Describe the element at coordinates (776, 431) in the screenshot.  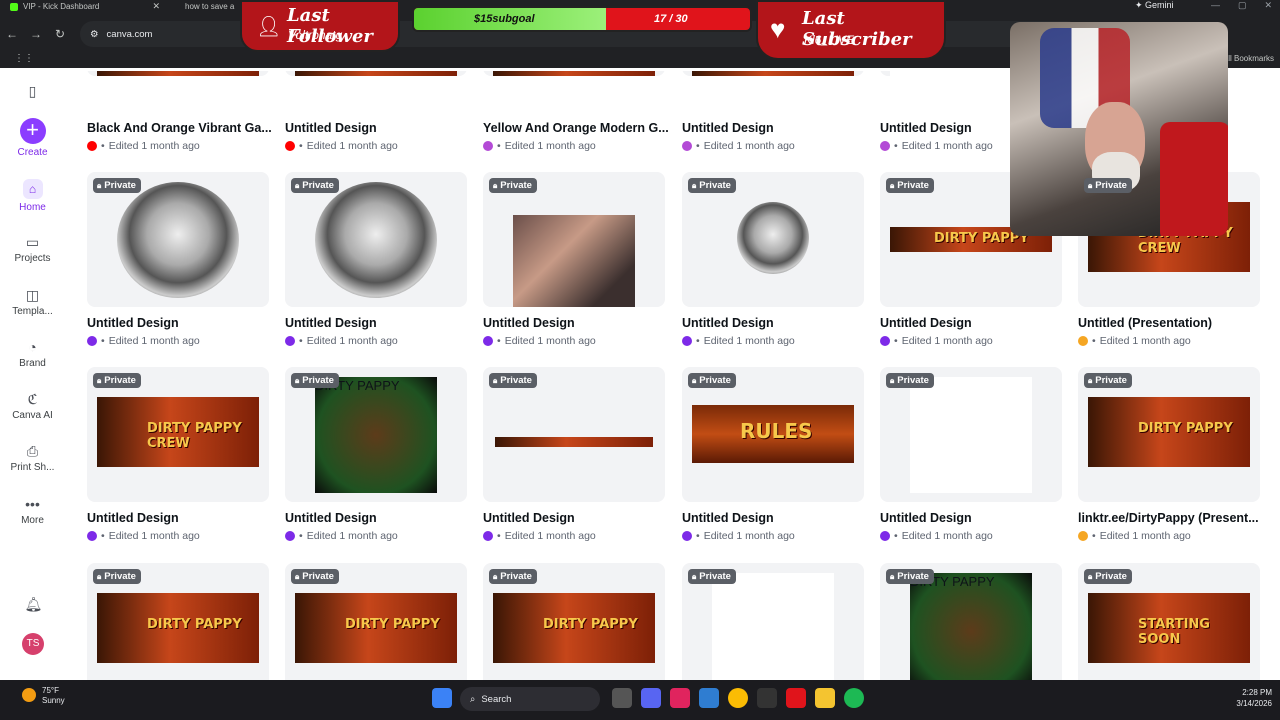
I see `design-art-text: RULES` at that location.